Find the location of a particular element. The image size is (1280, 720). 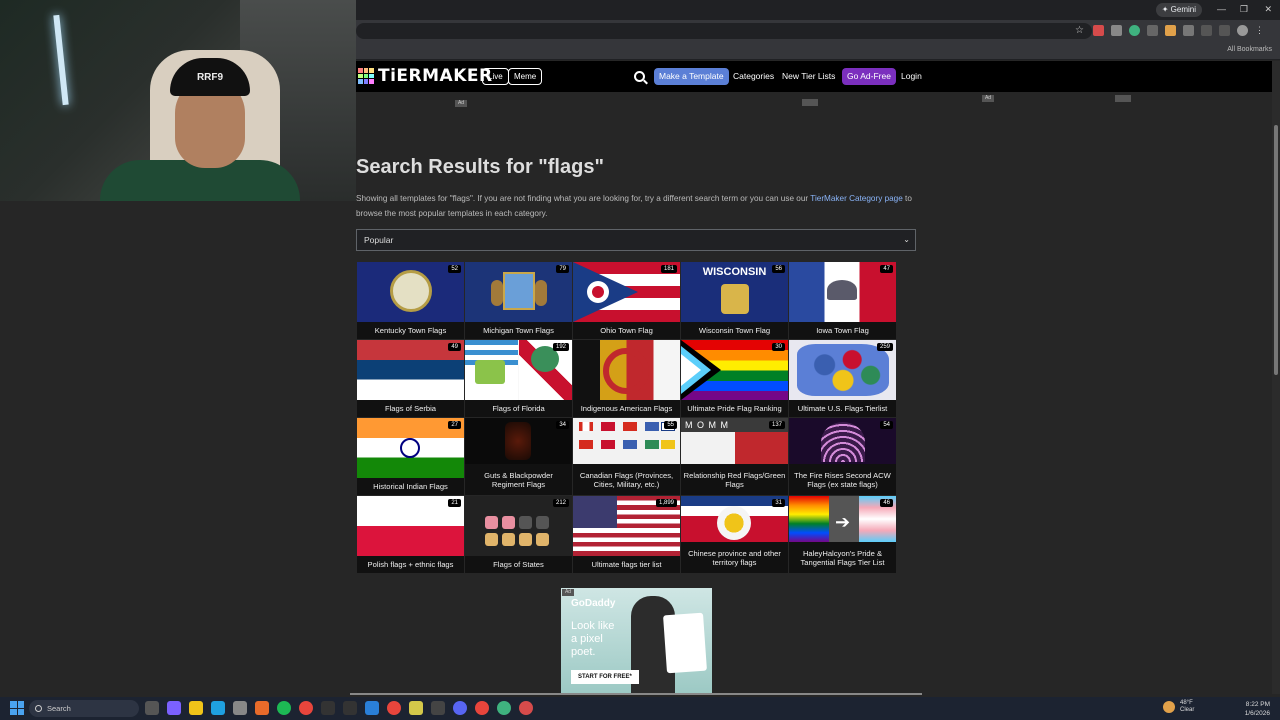

template-card: 30 Ultimate Pride Flag Ranking is located at coordinates (734, 378).